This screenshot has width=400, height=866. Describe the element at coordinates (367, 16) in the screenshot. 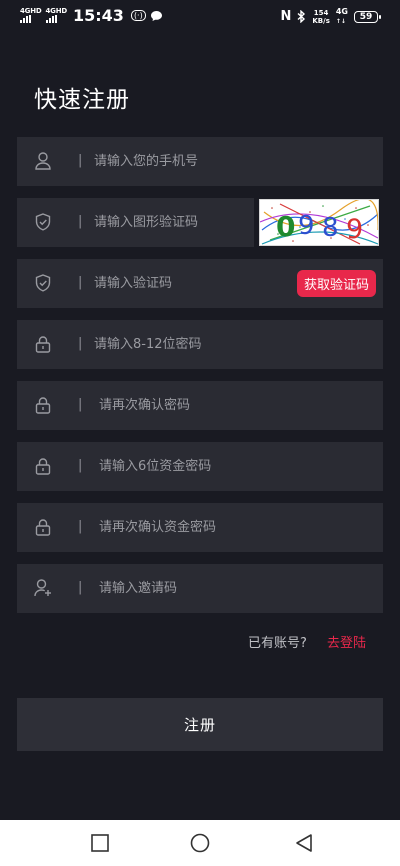

I see `battery-icon: 59` at that location.